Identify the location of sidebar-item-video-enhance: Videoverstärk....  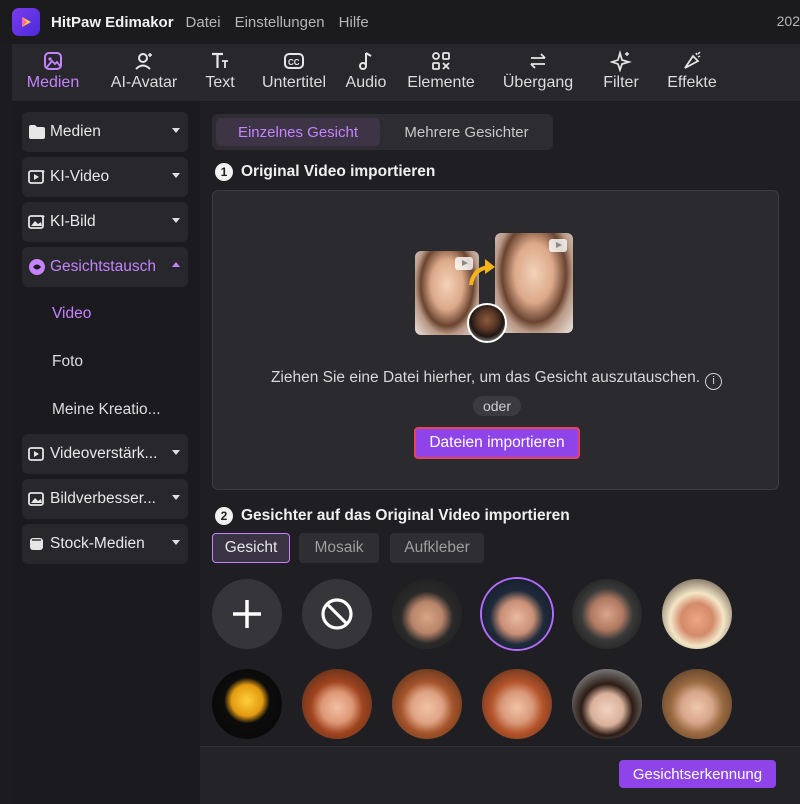
(105, 454).